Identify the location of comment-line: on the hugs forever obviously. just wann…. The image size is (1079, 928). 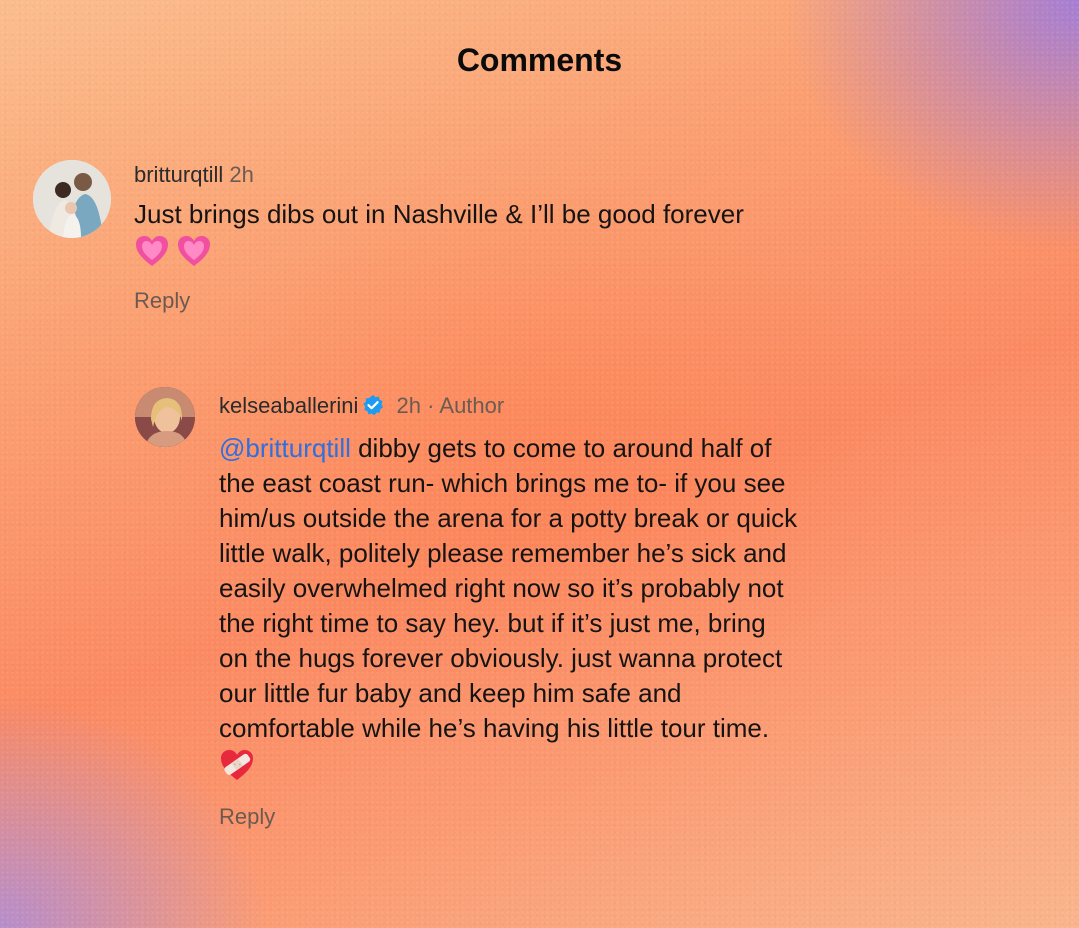
(501, 658).